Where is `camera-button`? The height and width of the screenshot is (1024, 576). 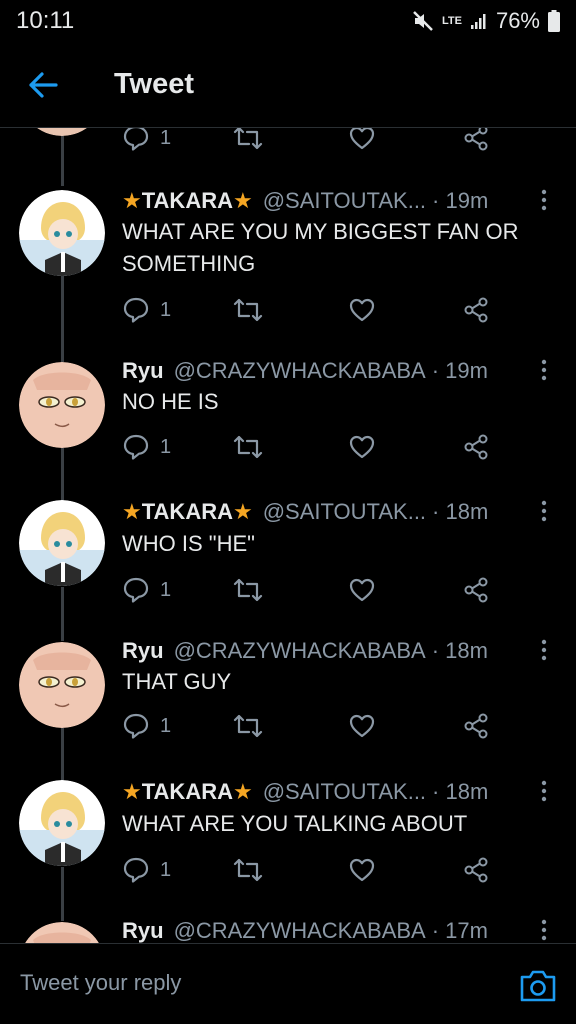 camera-button is located at coordinates (538, 986).